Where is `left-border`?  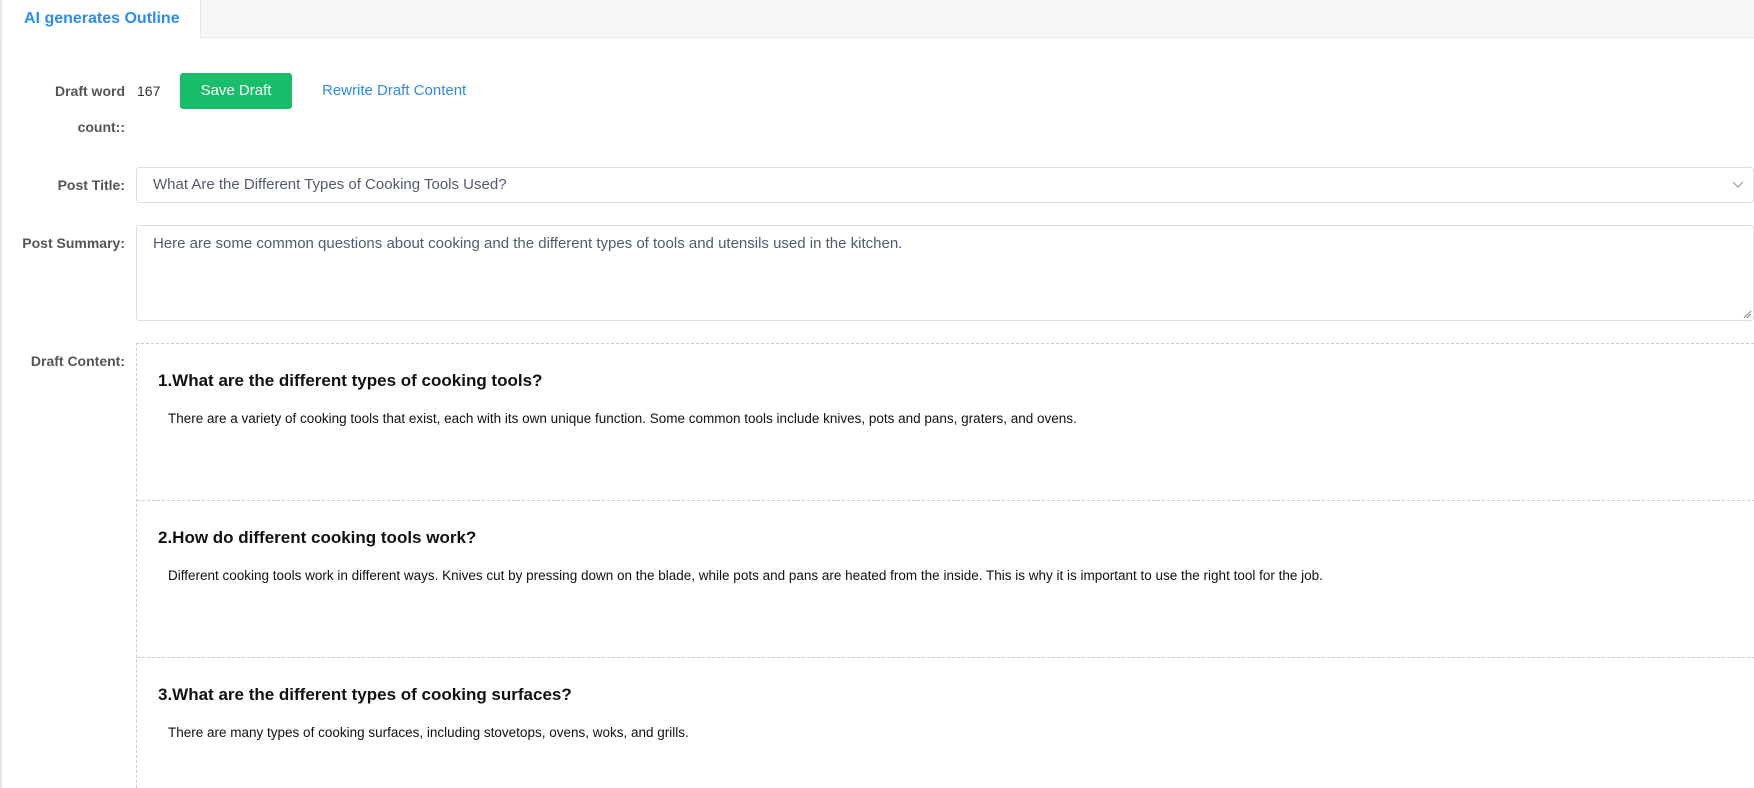
left-border is located at coordinates (1, 413).